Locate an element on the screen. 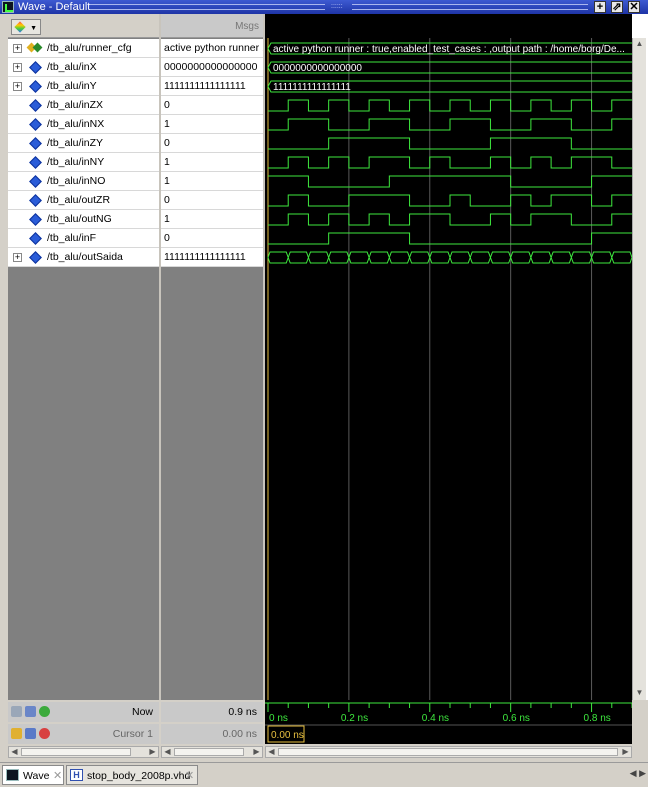 Image resolution: width=648 pixels, height=787 pixels. tab-vhd-file: H stop_body_2008p.vhd ✕ is located at coordinates (132, 775).